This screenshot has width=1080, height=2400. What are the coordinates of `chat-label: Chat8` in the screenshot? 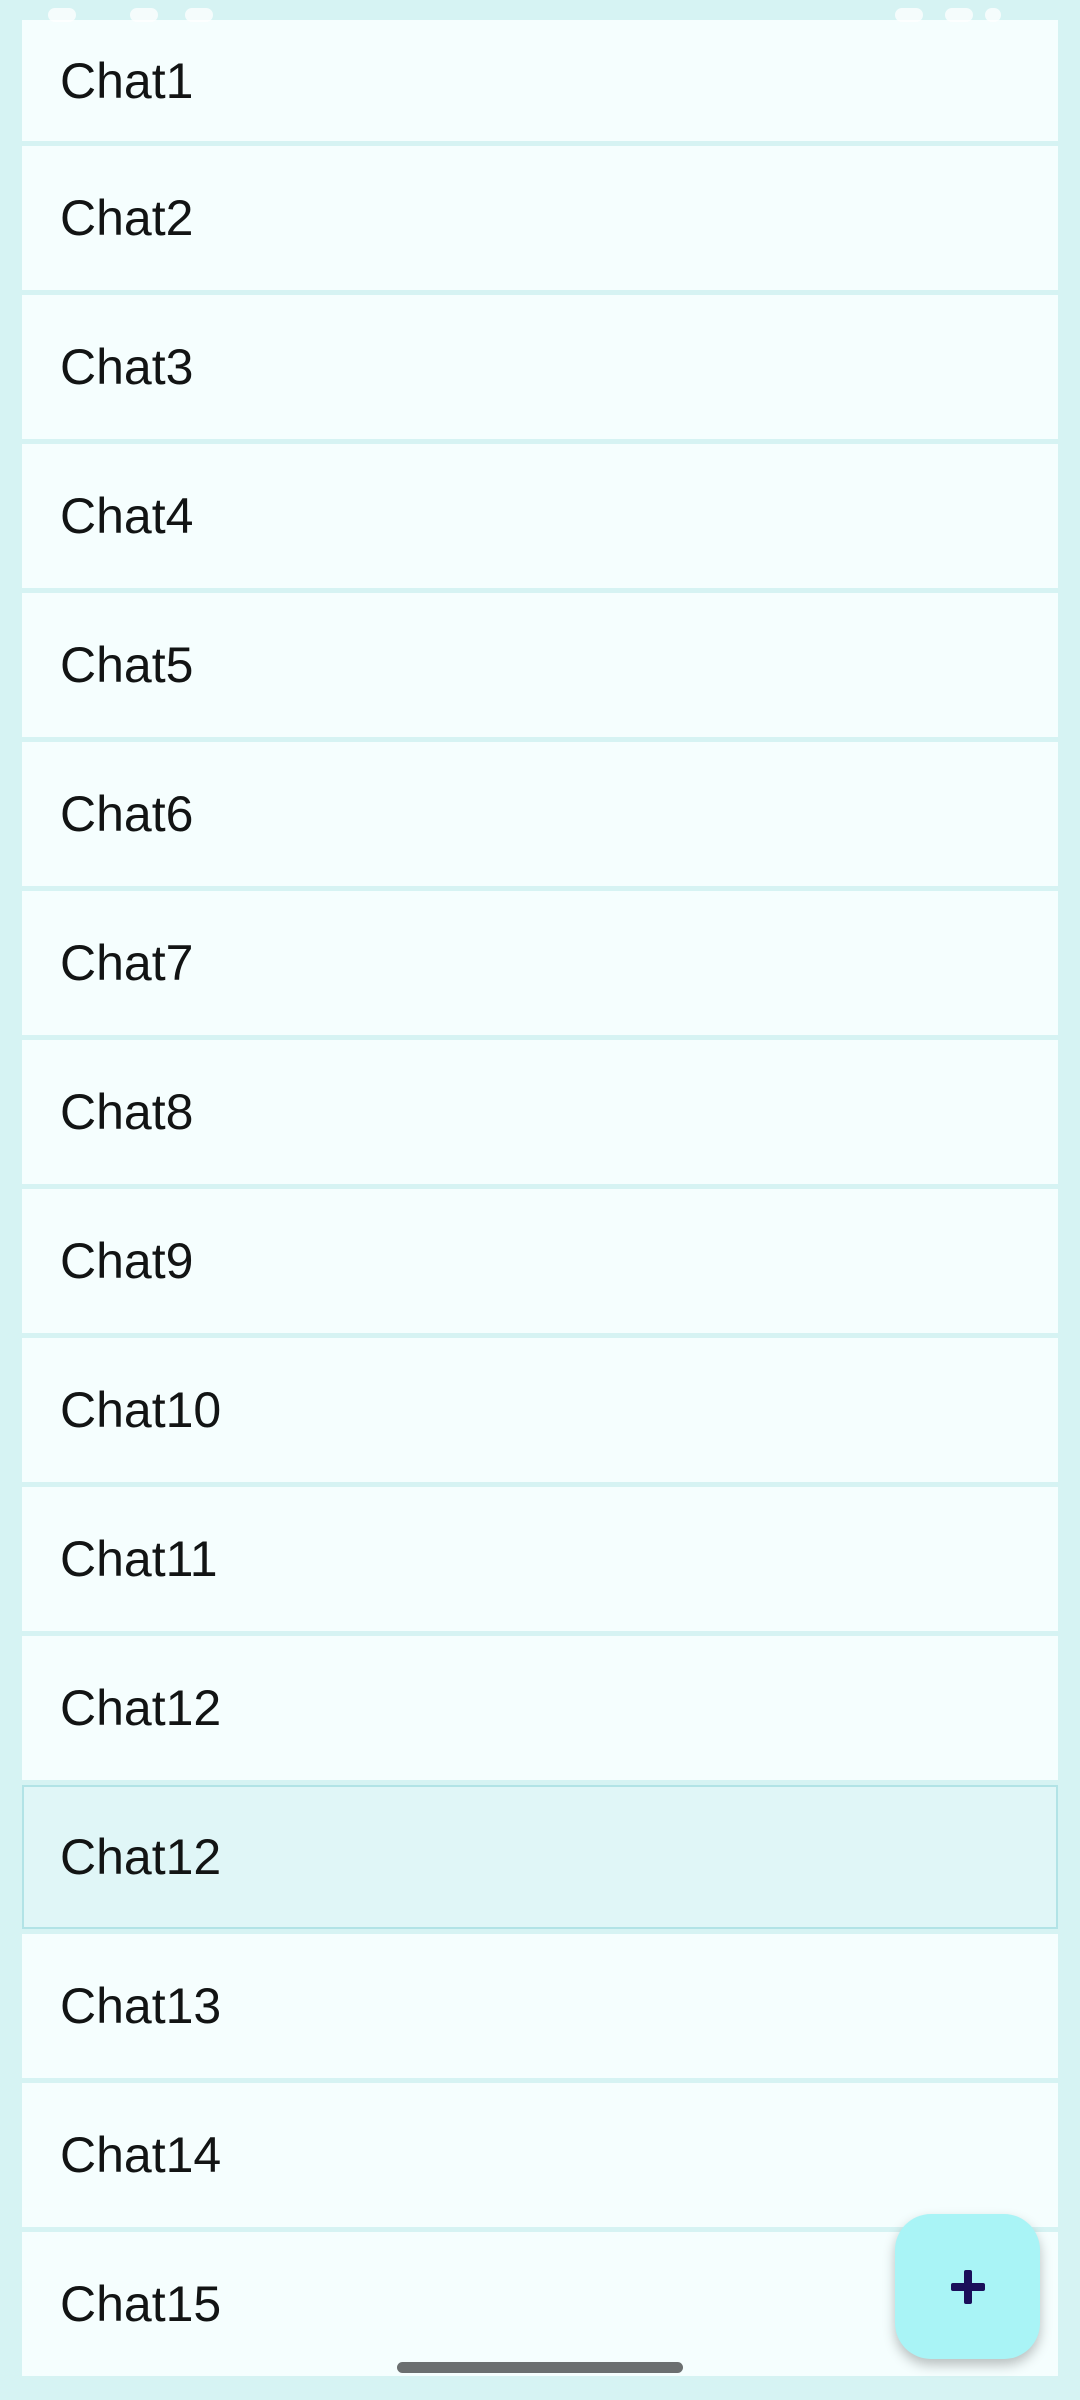 It's located at (127, 1112).